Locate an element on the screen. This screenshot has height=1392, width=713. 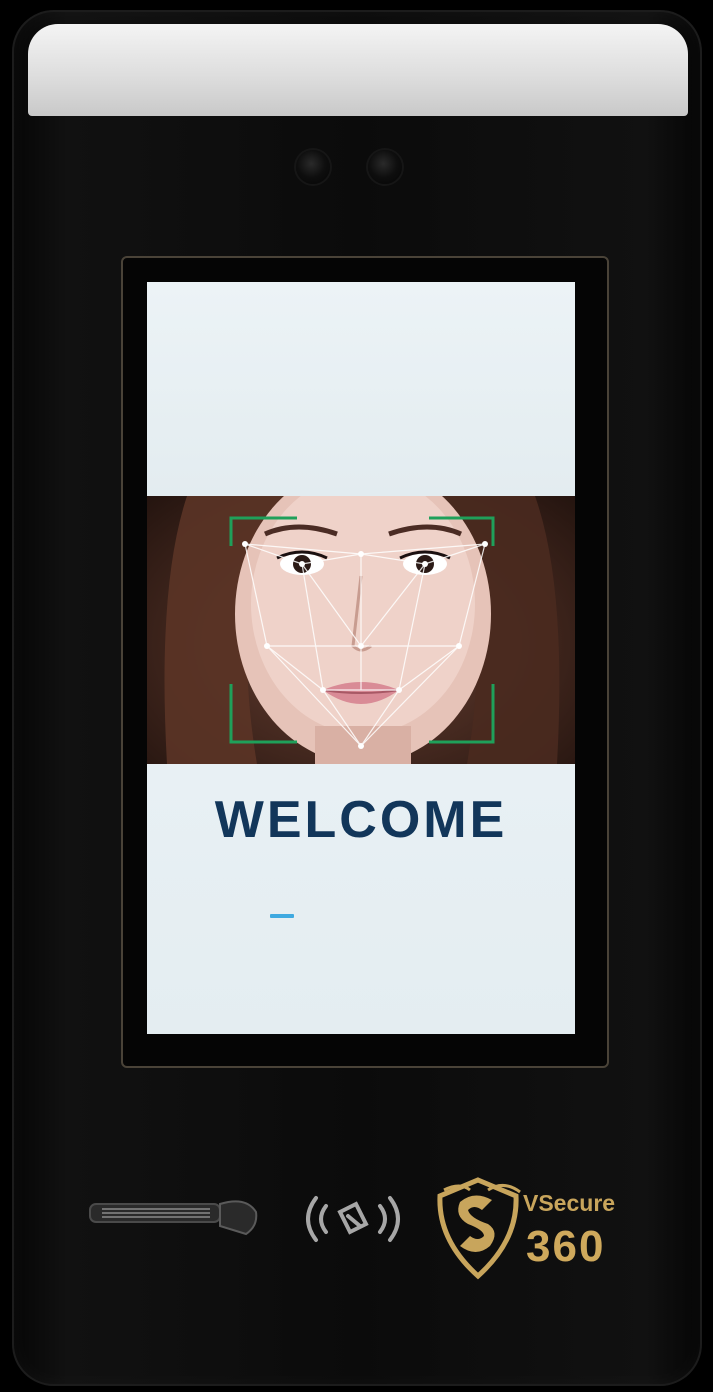
screen-top-area is located at coordinates (361, 389).